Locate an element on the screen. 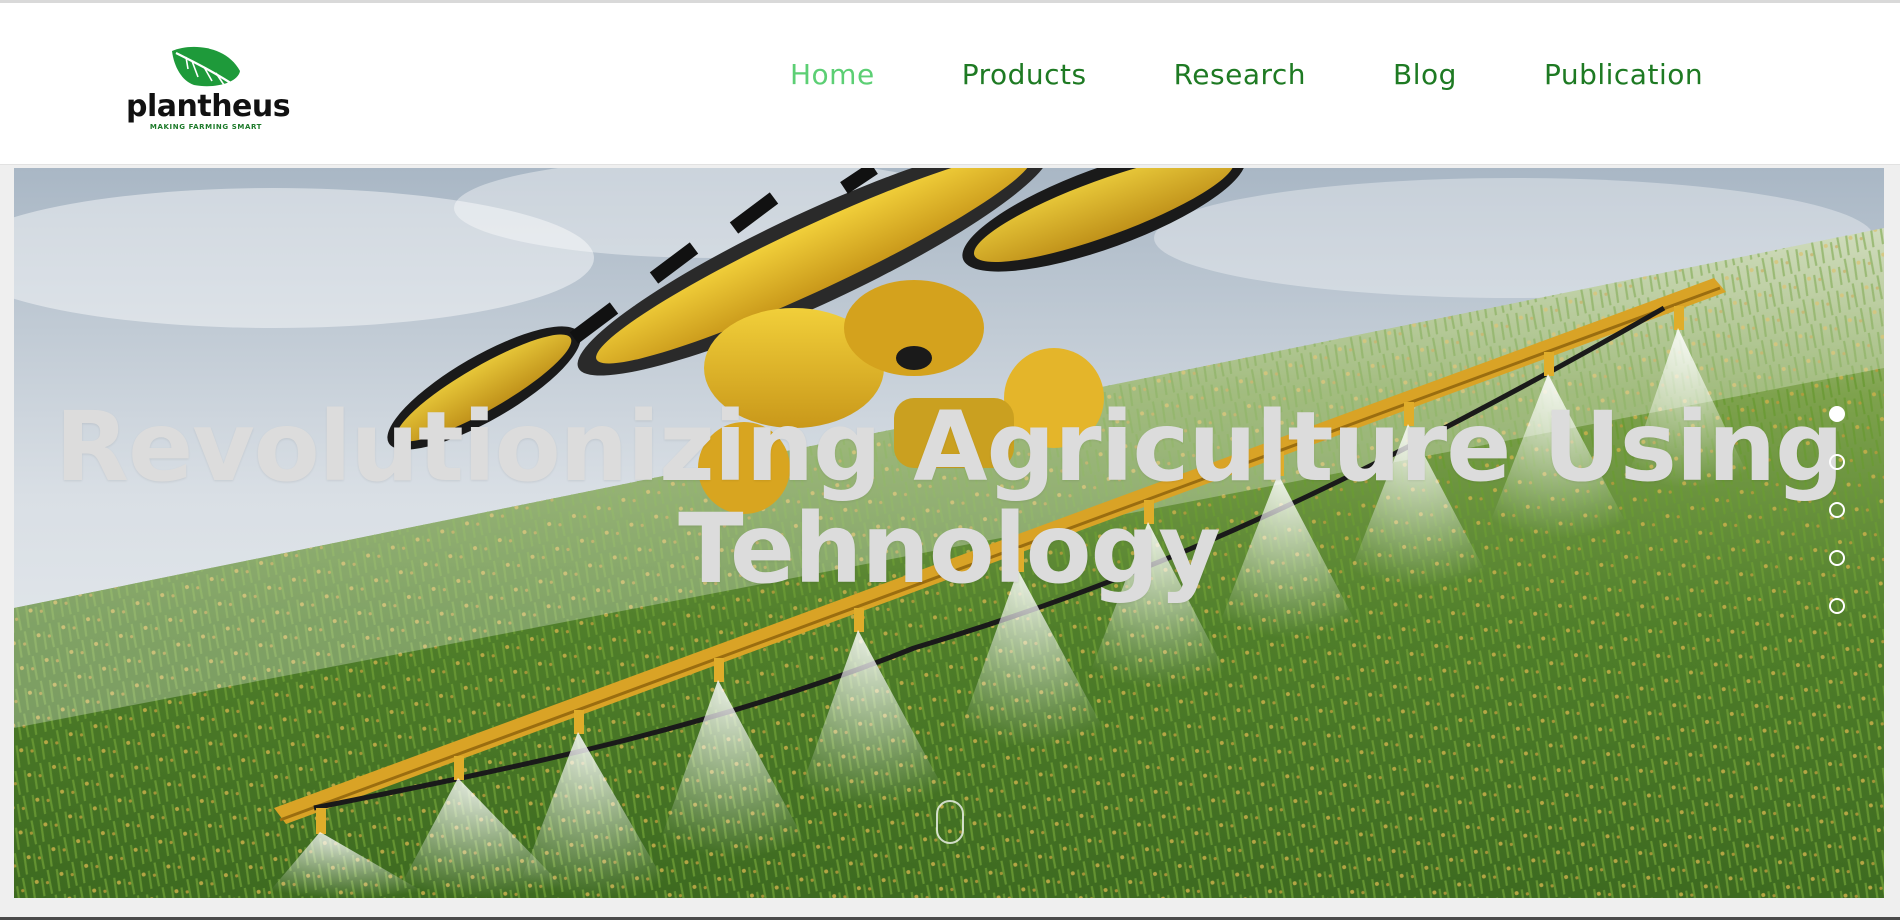 The height and width of the screenshot is (920, 1900). brand-logo: plantheus MAKING FARMING SMART is located at coordinates (208, 90).